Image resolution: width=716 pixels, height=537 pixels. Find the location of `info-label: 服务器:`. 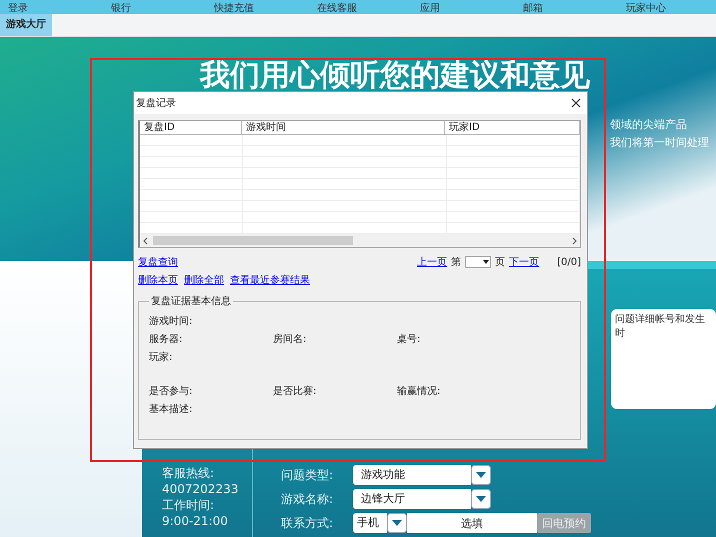

info-label: 服务器: is located at coordinates (166, 339).